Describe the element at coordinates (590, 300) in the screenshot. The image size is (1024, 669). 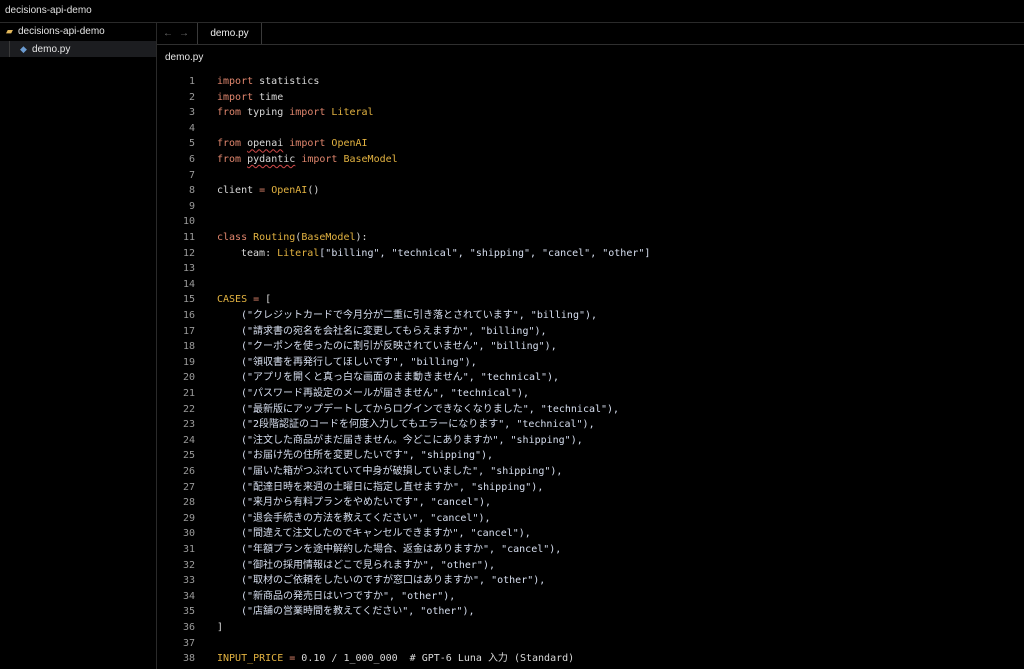
I see `code-line: 15 CASES = [` at that location.